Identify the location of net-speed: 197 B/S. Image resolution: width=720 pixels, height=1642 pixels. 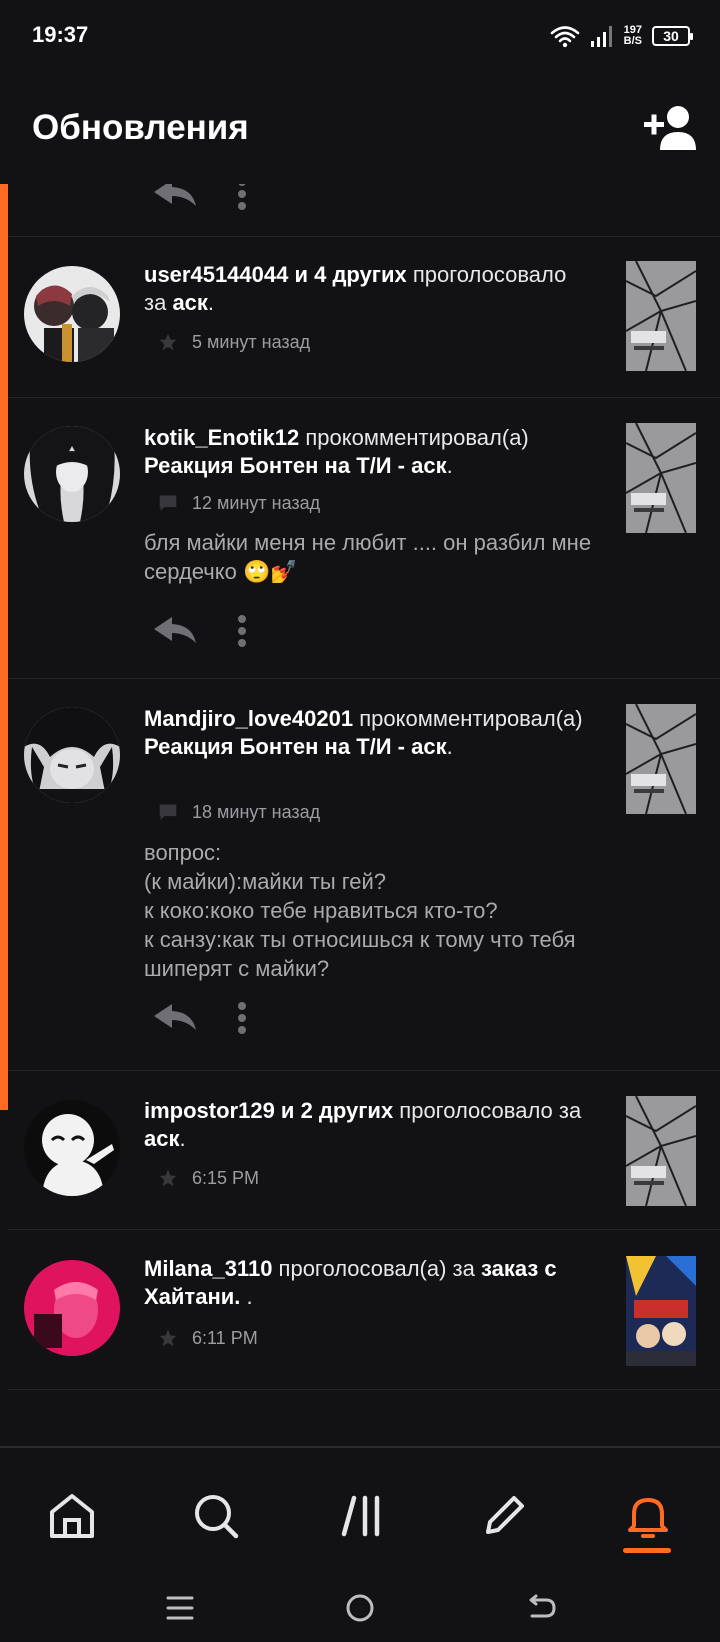
(633, 36).